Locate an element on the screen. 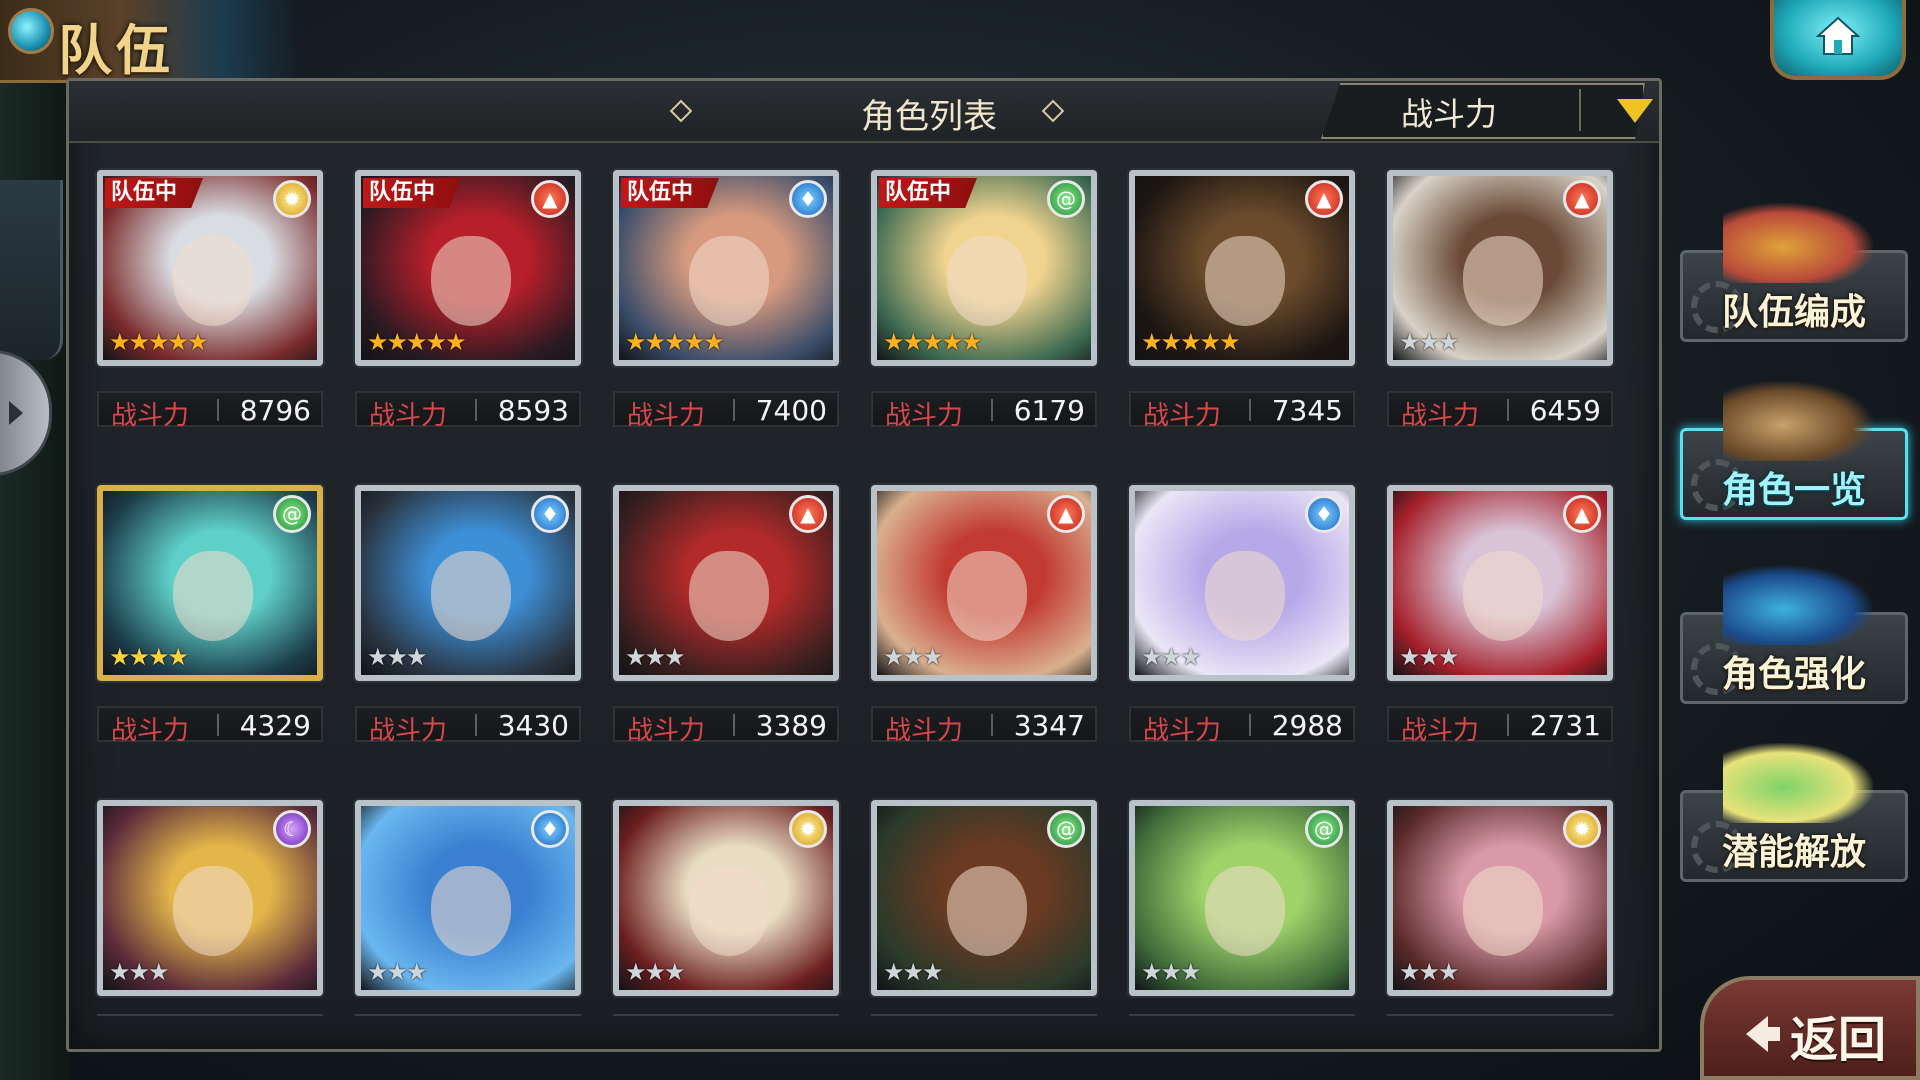 The image size is (1920, 1080). power-value: 3389 is located at coordinates (791, 725).